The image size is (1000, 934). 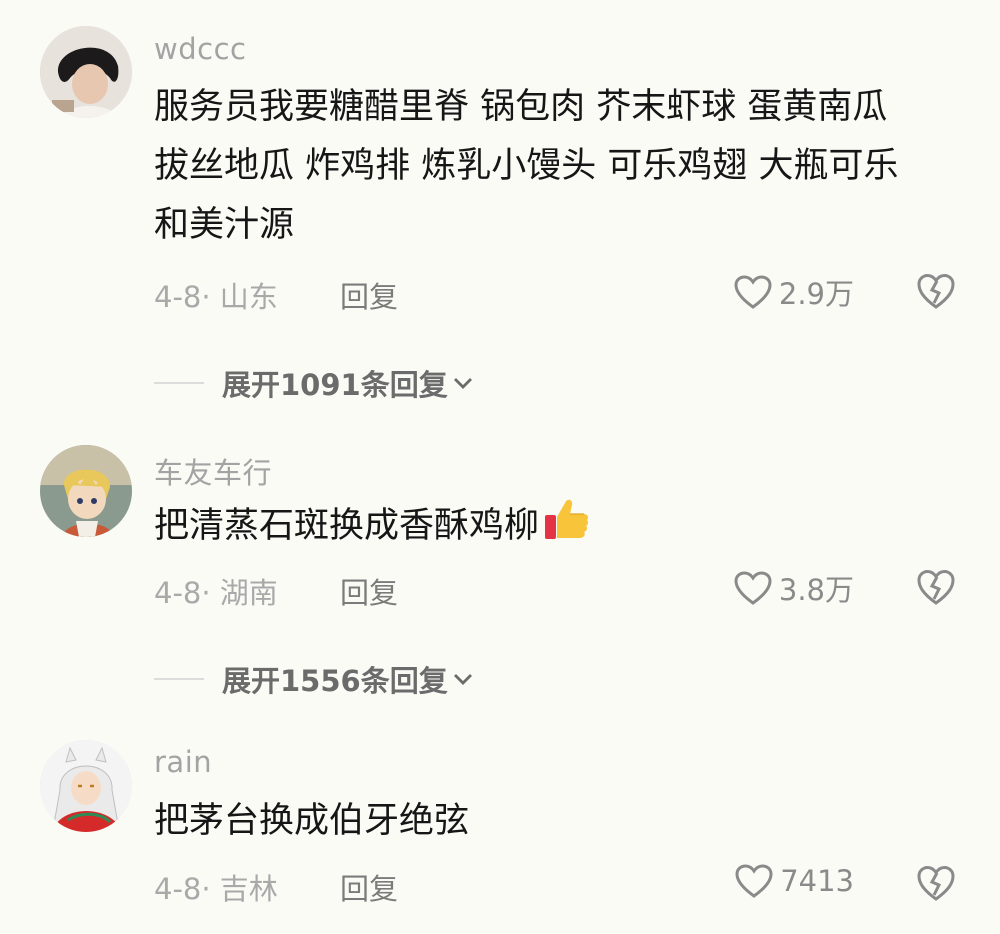 What do you see at coordinates (816, 294) in the screenshot?
I see `like-count: 2.9万` at bounding box center [816, 294].